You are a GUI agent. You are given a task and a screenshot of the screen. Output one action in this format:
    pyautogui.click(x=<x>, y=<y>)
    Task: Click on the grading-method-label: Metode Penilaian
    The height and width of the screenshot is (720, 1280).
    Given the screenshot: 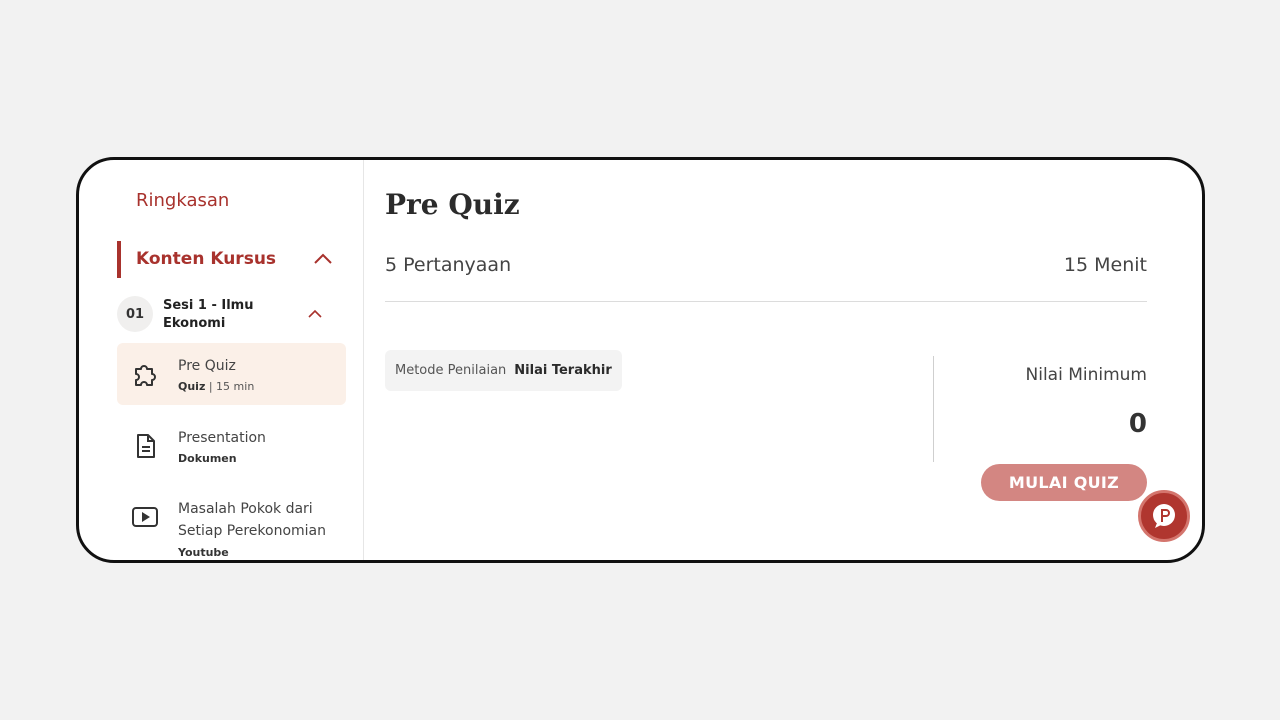 What is the action you would take?
    pyautogui.click(x=451, y=370)
    